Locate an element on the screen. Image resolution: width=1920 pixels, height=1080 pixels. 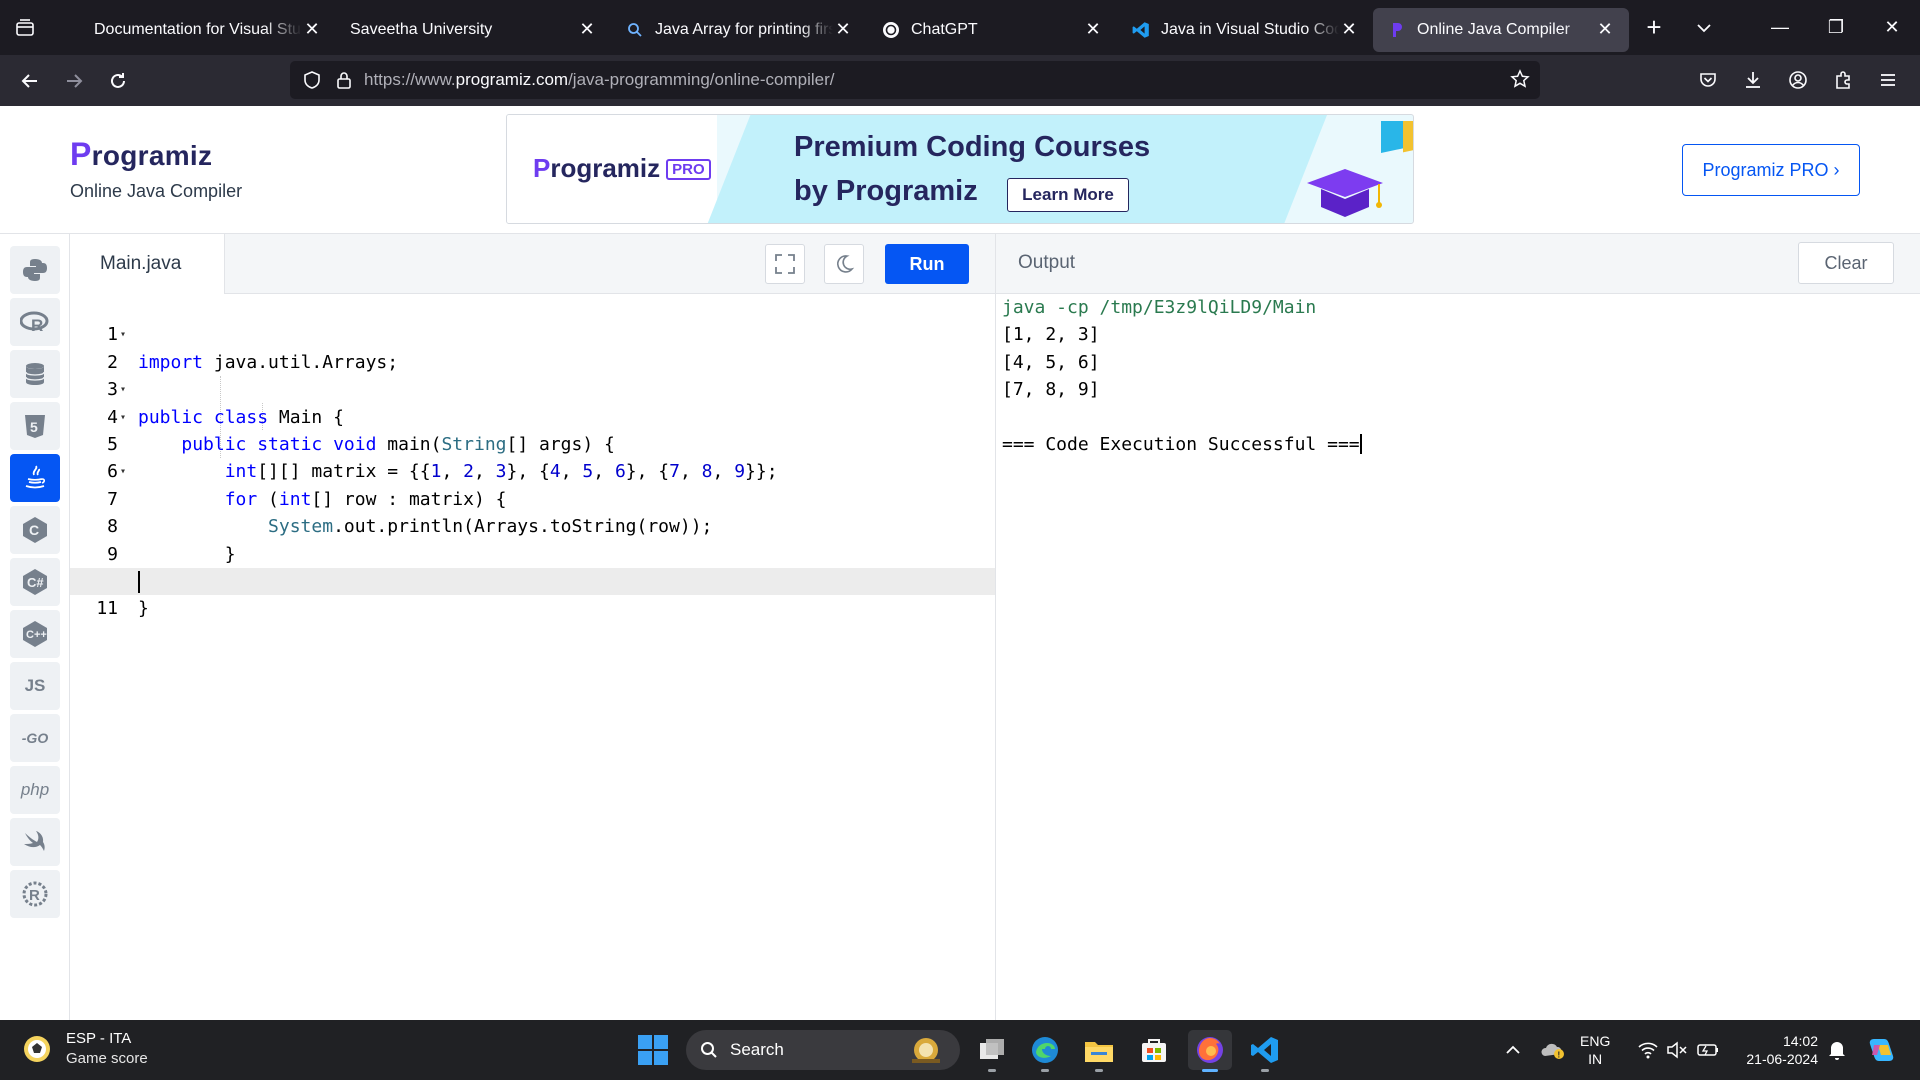
microsoft-store-icon is located at coordinates (1154, 1050).